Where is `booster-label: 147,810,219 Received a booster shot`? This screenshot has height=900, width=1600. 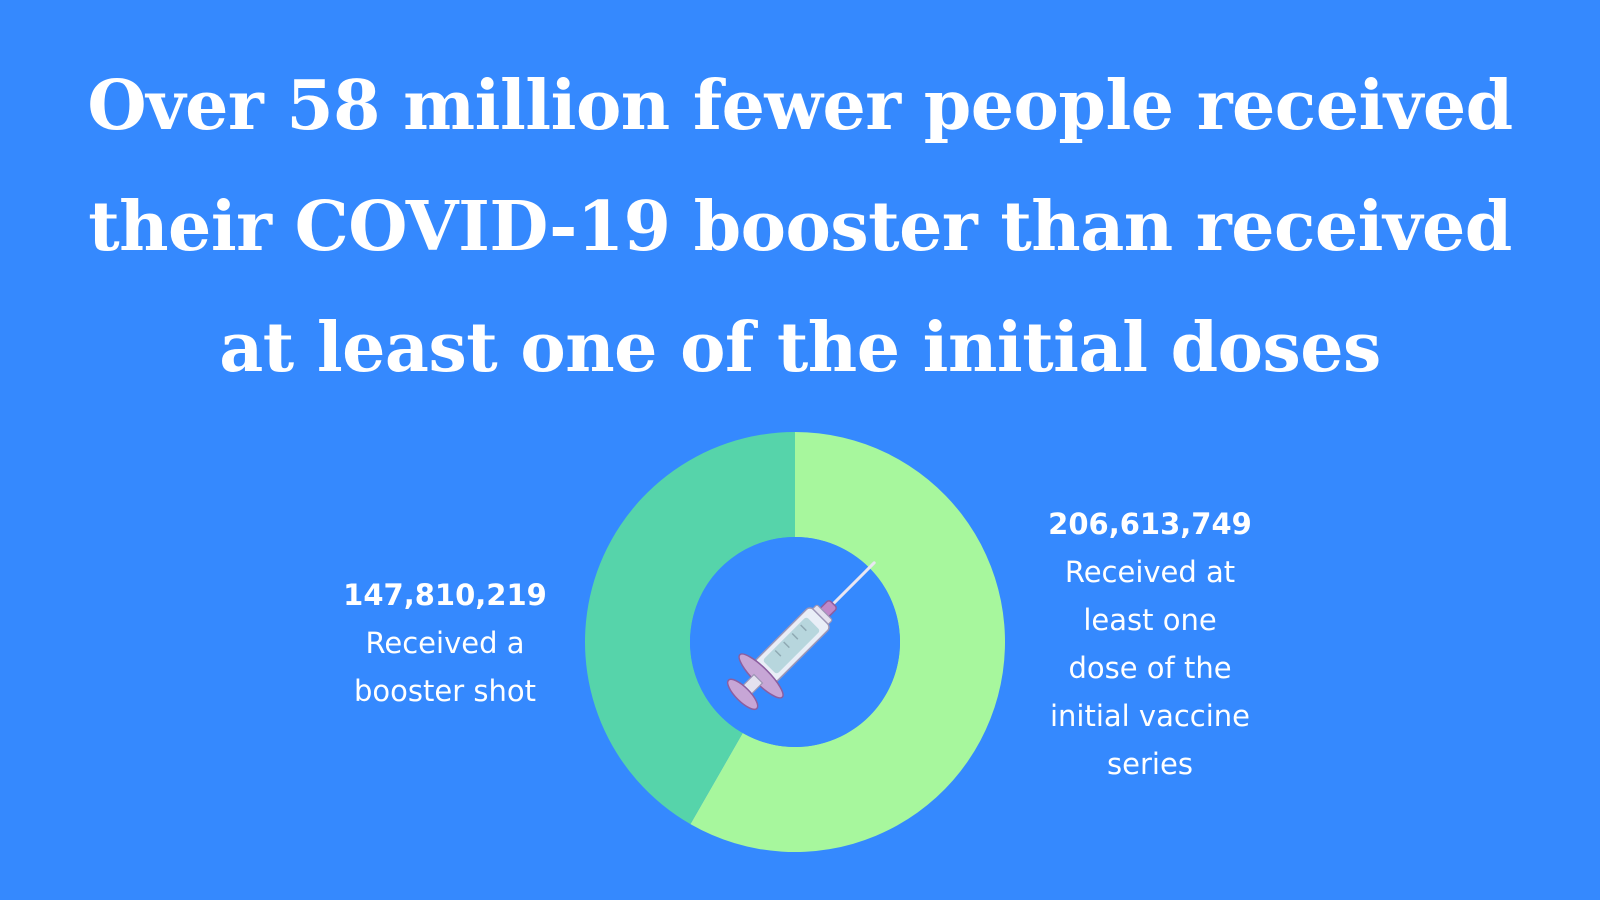
booster-label: 147,810,219 Received a booster shot is located at coordinates (445, 643).